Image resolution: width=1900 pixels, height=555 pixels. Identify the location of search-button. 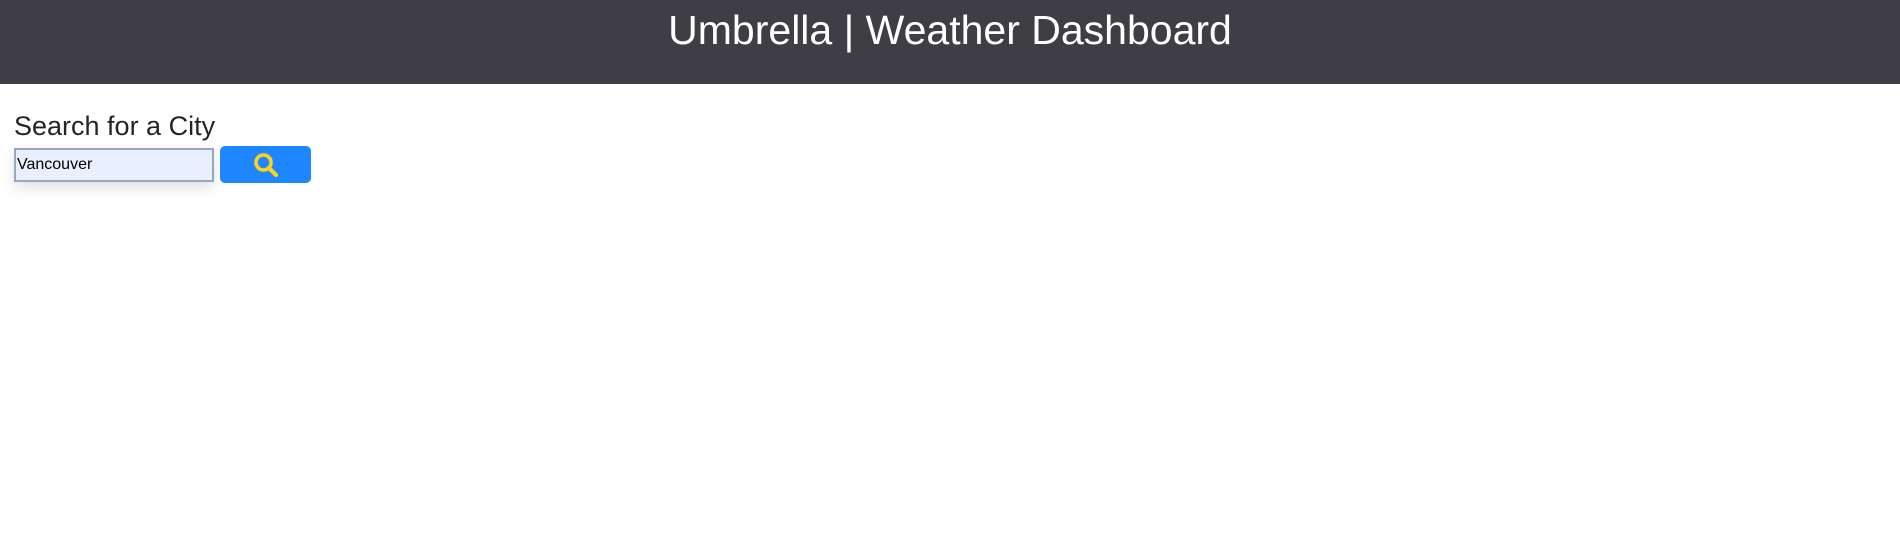
(265, 165).